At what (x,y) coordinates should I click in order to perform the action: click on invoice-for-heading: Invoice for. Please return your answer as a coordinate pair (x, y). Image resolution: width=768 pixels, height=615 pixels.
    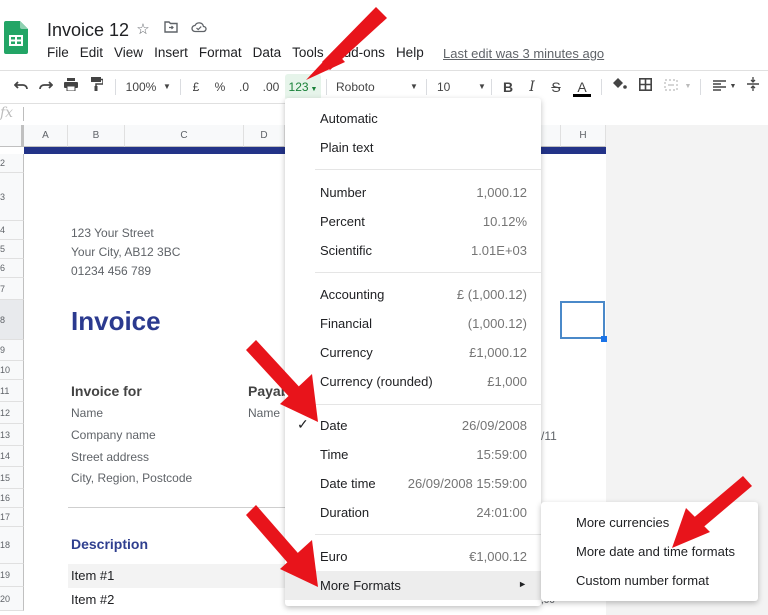
    Looking at the image, I should click on (106, 391).